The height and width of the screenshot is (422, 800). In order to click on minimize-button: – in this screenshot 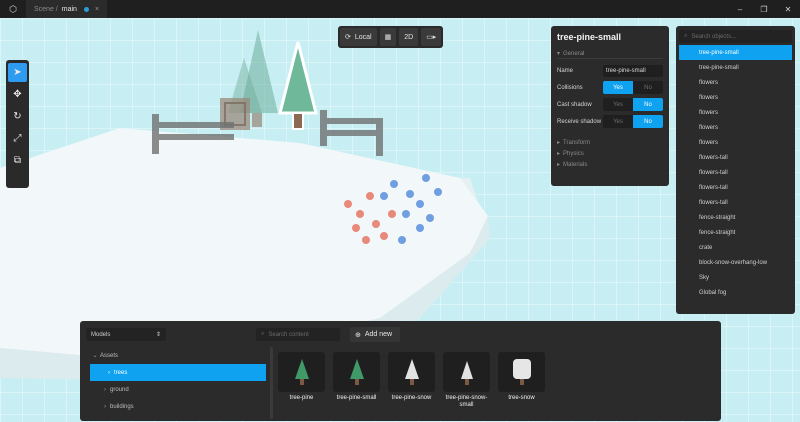, I will do `click(740, 9)`.